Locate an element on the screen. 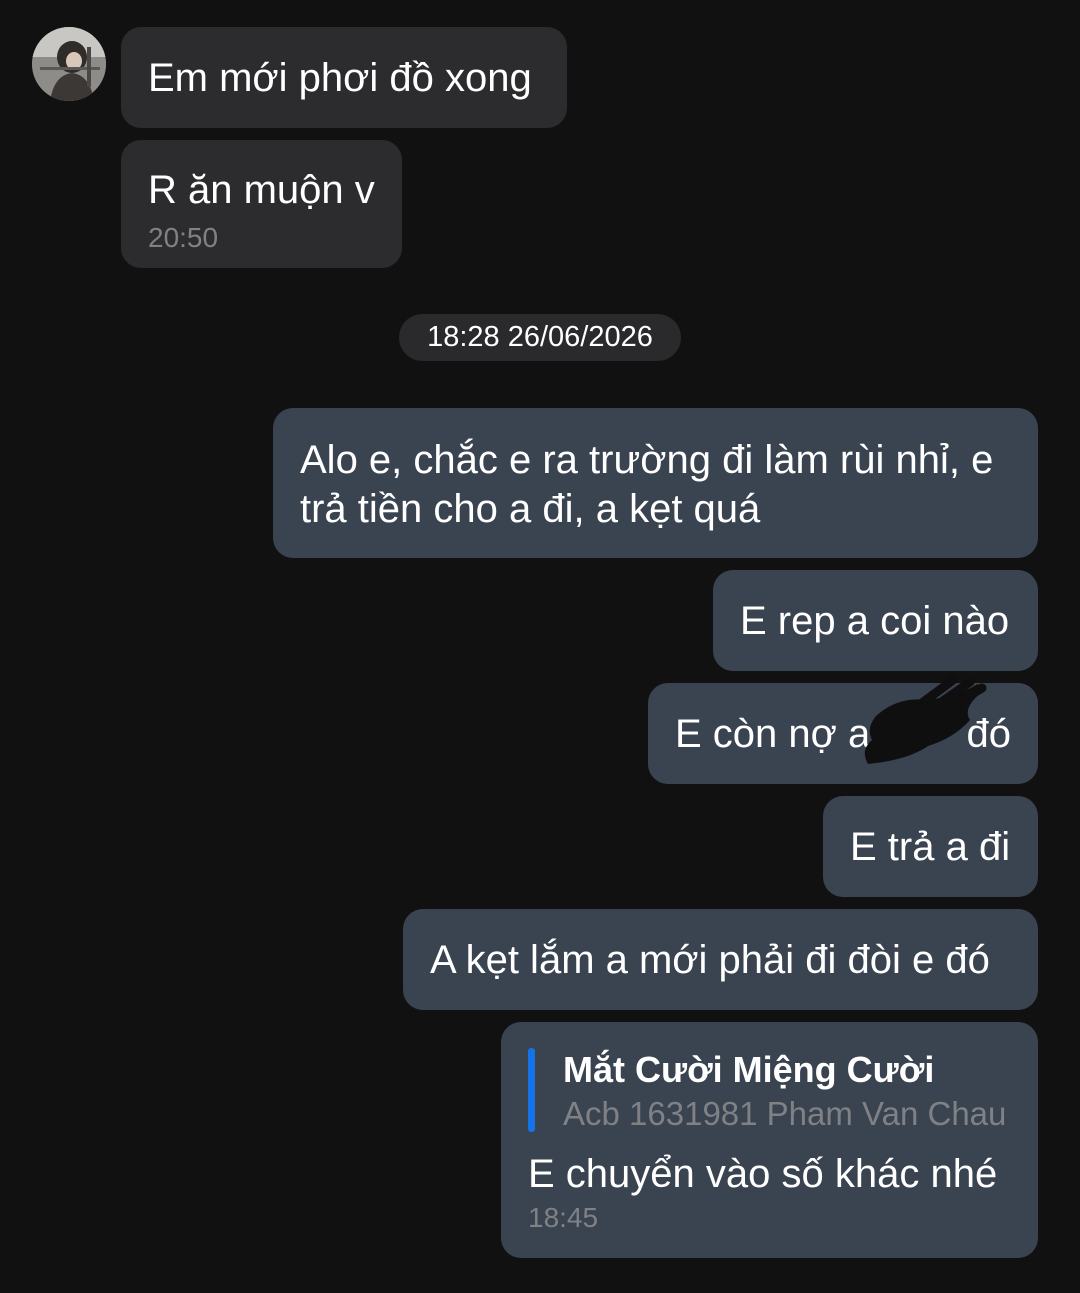  quoted-sender: Mắt Cười Miệng Cười is located at coordinates (749, 1069).